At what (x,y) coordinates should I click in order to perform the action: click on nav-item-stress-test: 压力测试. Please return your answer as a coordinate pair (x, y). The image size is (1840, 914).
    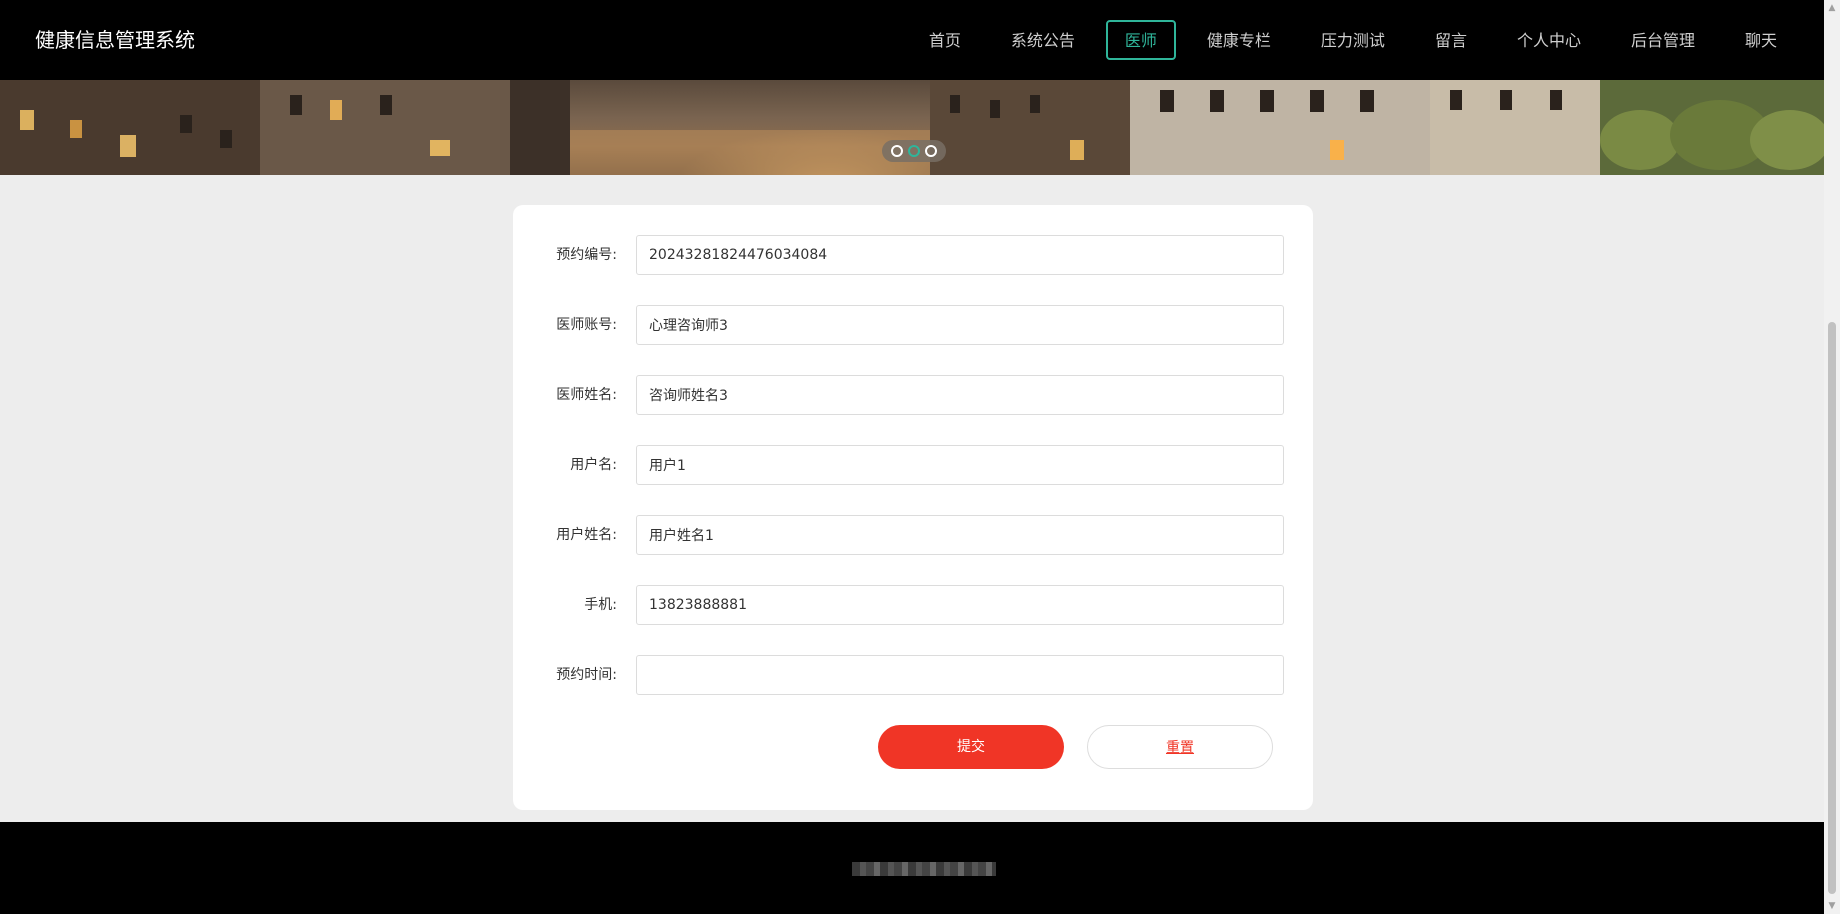
    Looking at the image, I should click on (1353, 40).